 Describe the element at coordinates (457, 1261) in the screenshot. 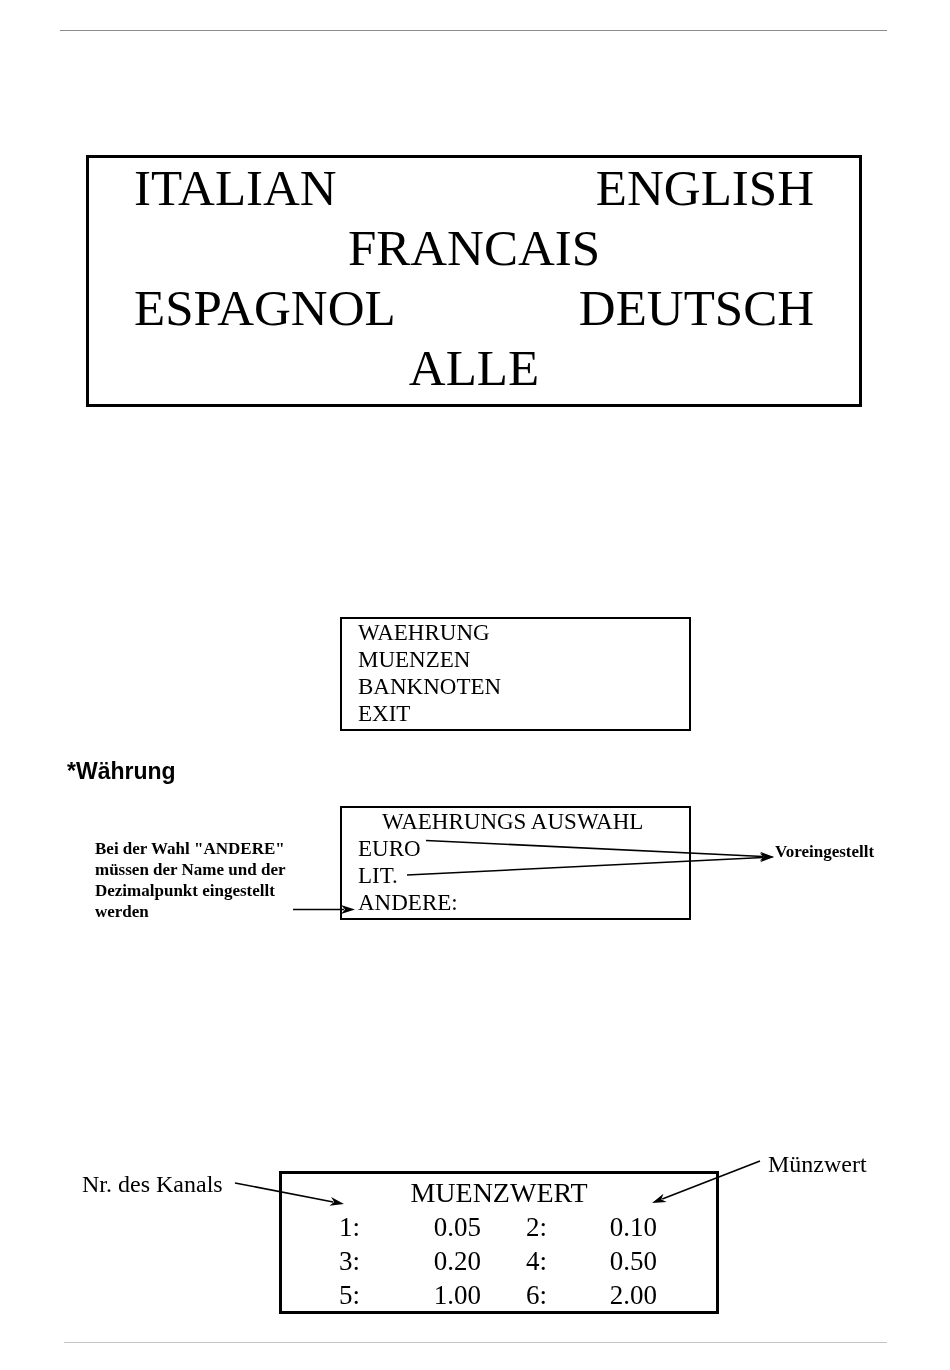

I see `coin-value: 0.20` at that location.